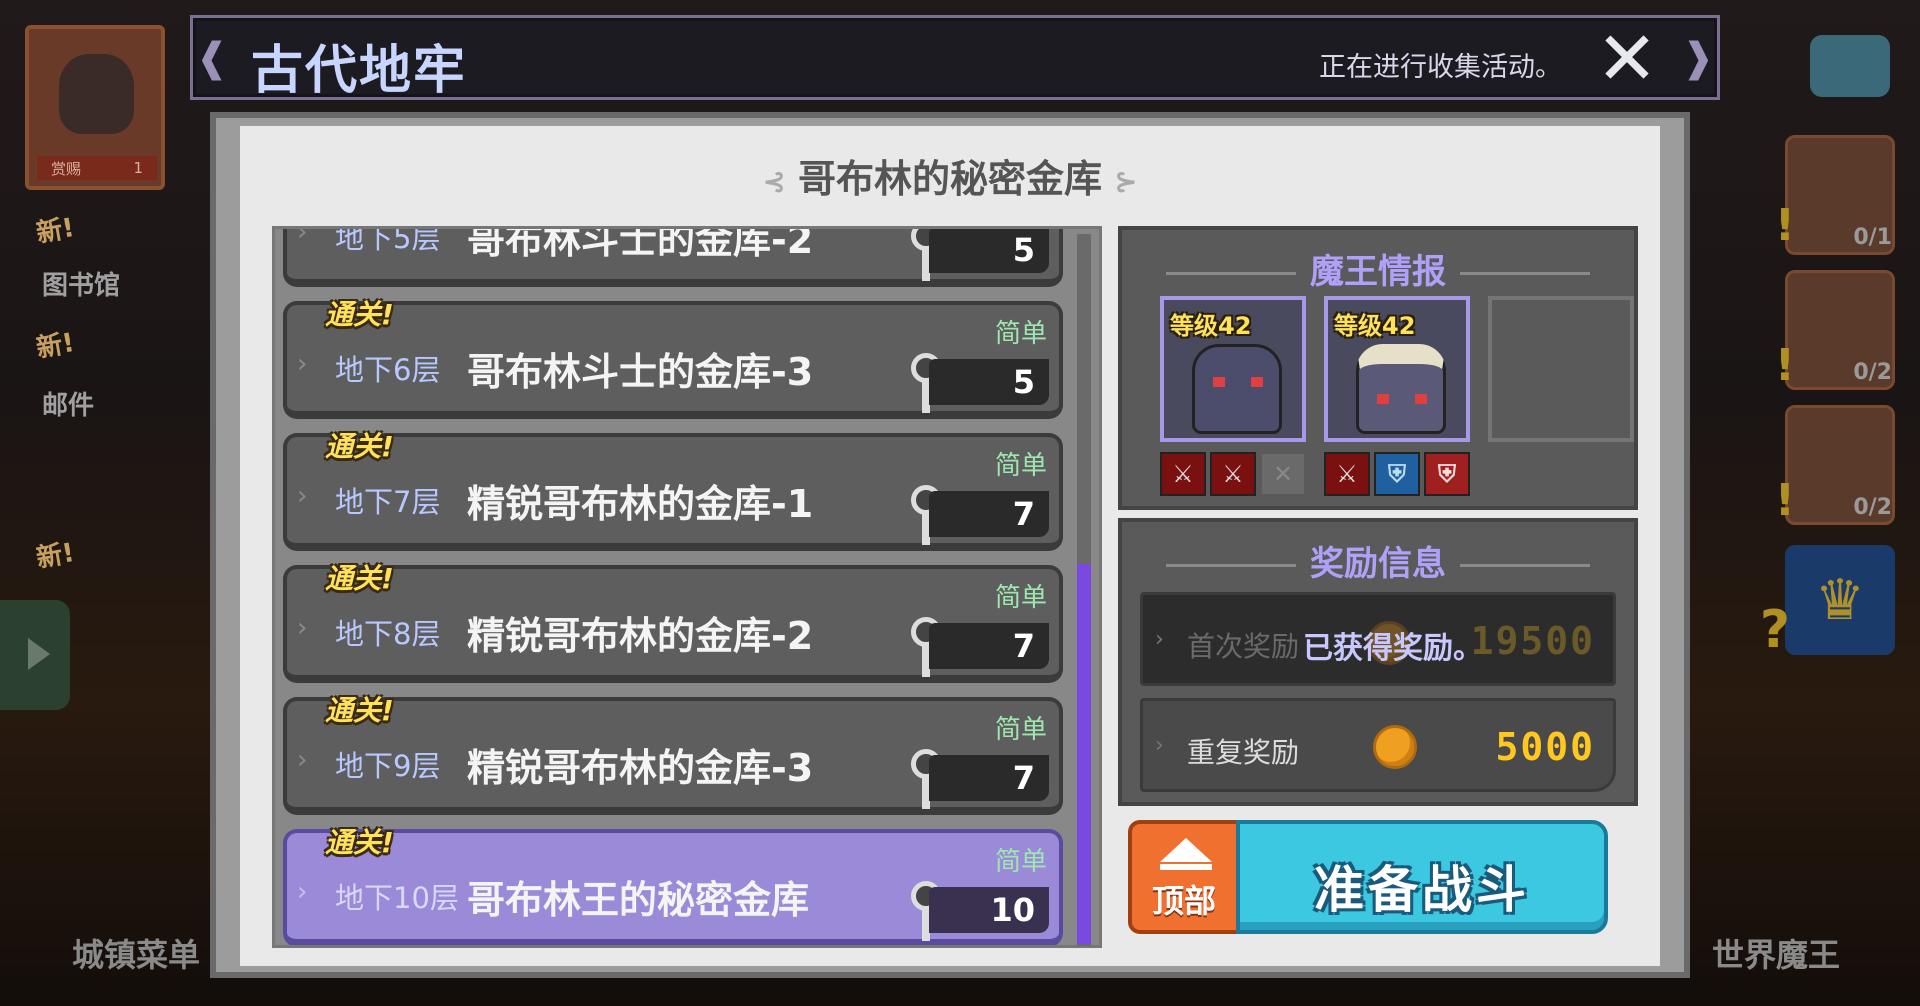  I want to click on gold-coin-icon, so click(1395, 747).